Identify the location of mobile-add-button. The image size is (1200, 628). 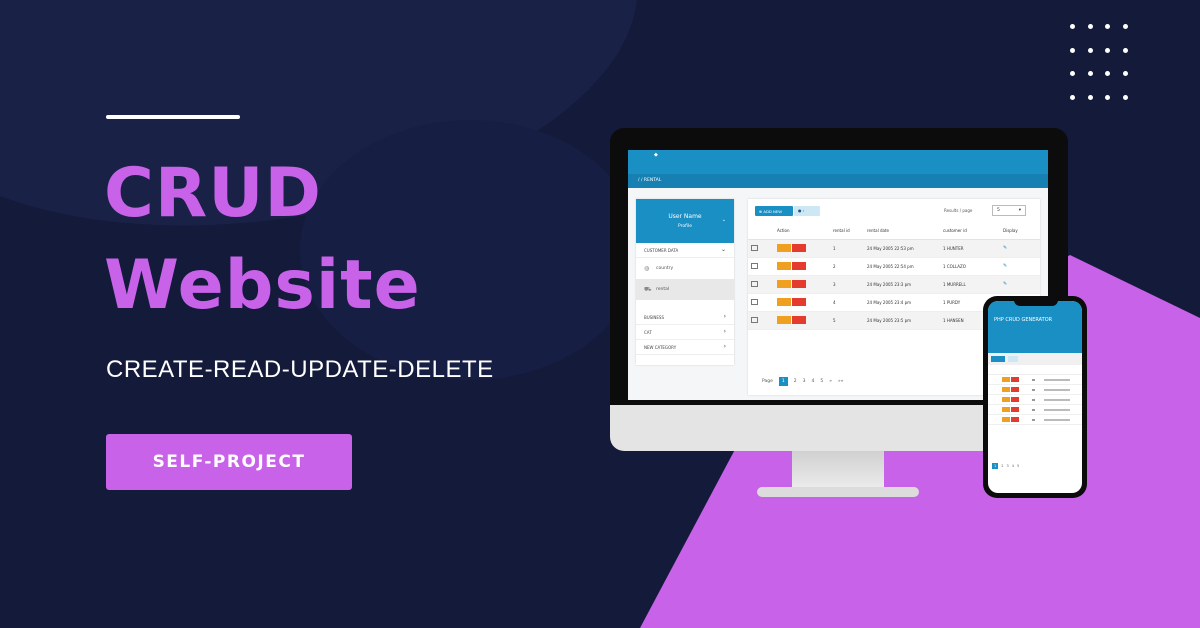
(998, 359).